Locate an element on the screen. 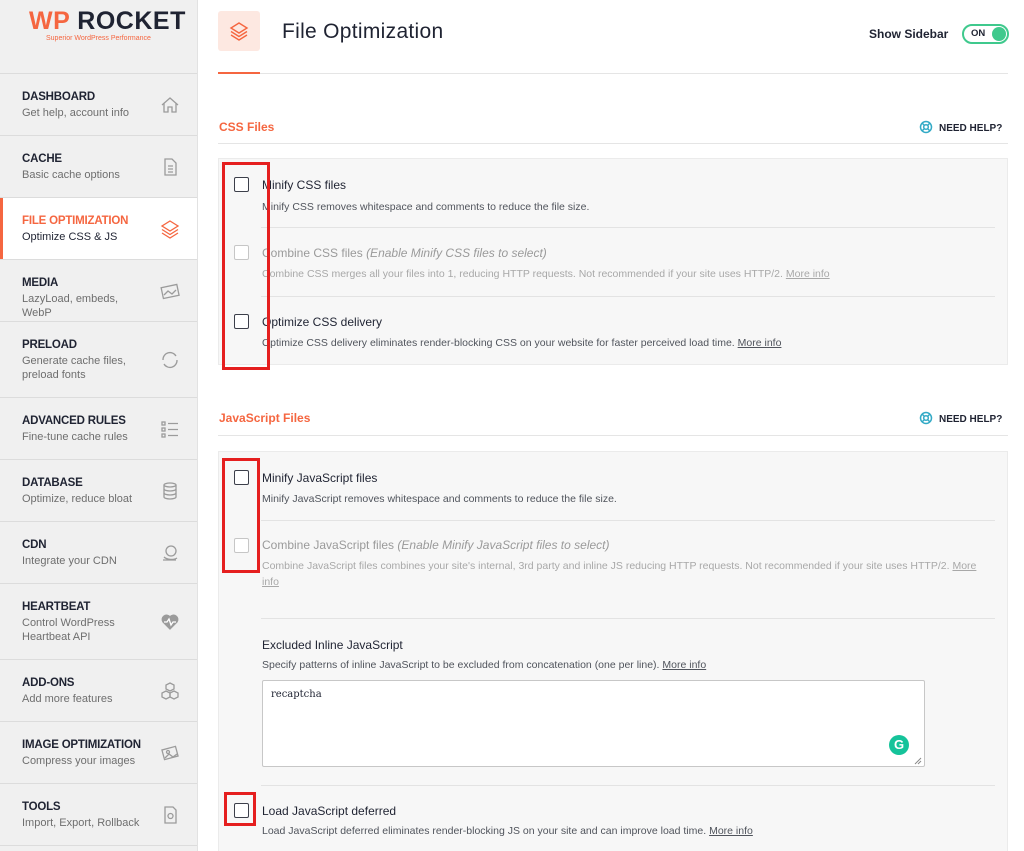  lifebuoy-icon is located at coordinates (926, 127).